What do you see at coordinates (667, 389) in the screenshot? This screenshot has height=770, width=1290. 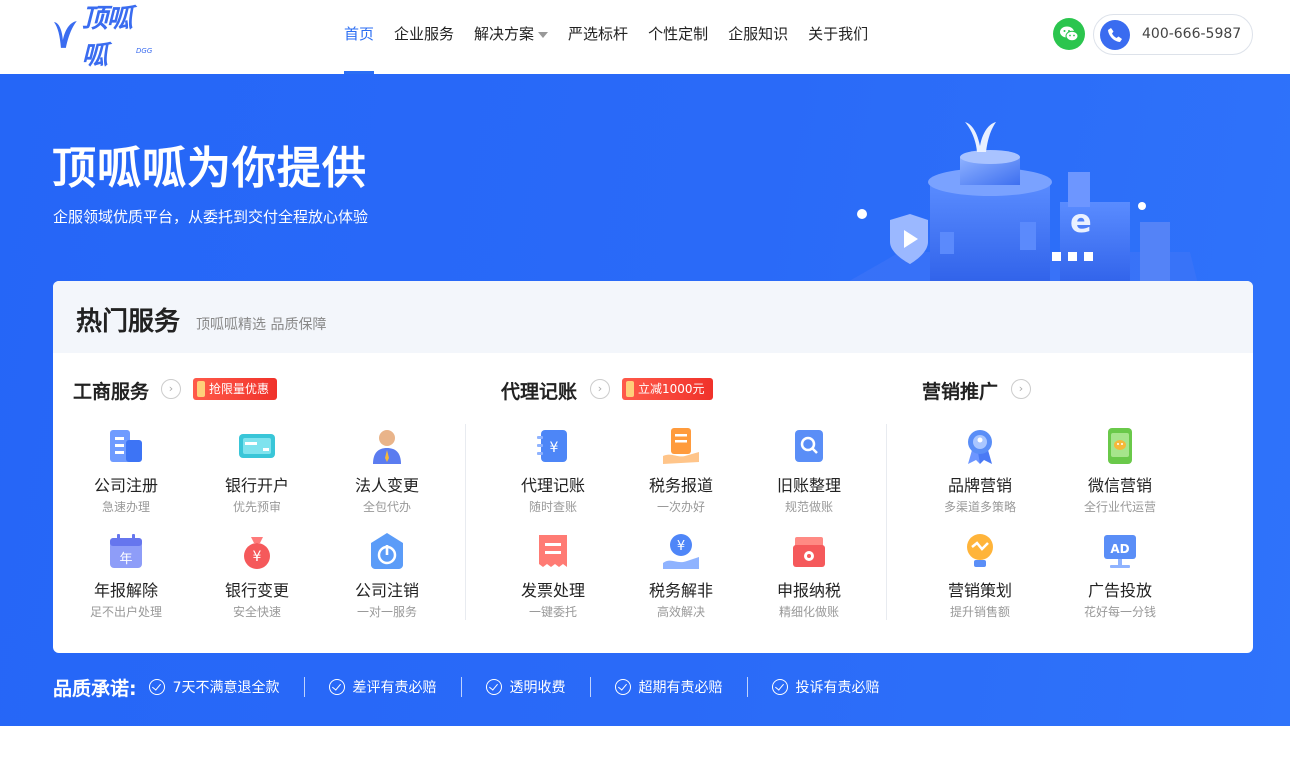 I see `promo-badge: 立减1000元` at bounding box center [667, 389].